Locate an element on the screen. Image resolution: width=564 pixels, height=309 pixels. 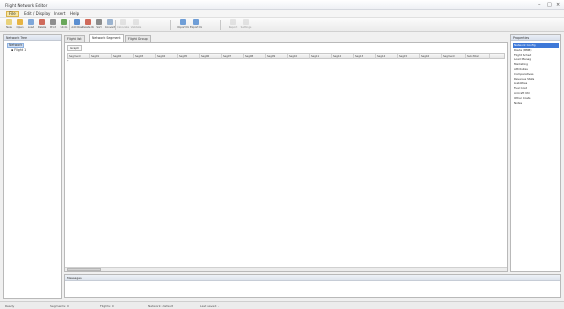
grid-column-header: Seg02 is located at coordinates (123, 56).